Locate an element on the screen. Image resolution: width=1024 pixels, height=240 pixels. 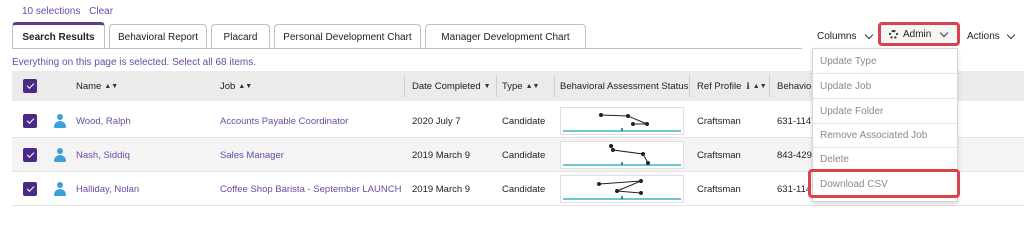
menu-item-update-job: Update Job is located at coordinates (885, 86).